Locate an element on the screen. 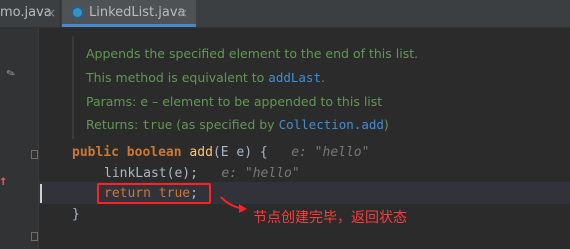 This screenshot has width=570, height=249. red-arrow-up-icon: ↑ is located at coordinates (4, 181).